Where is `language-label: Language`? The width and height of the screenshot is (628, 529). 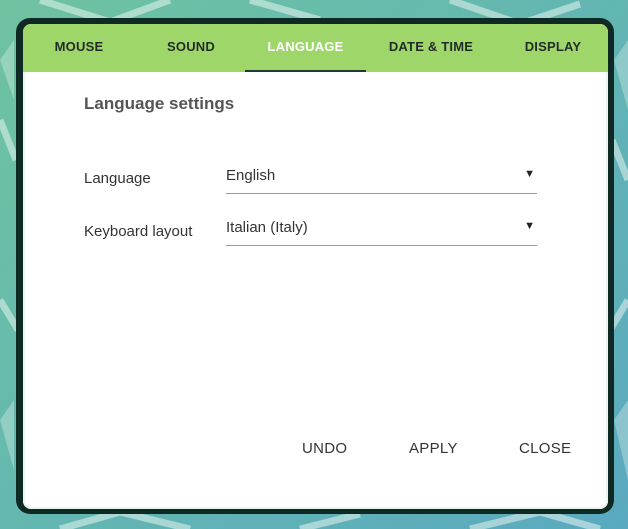
language-label: Language is located at coordinates (117, 178).